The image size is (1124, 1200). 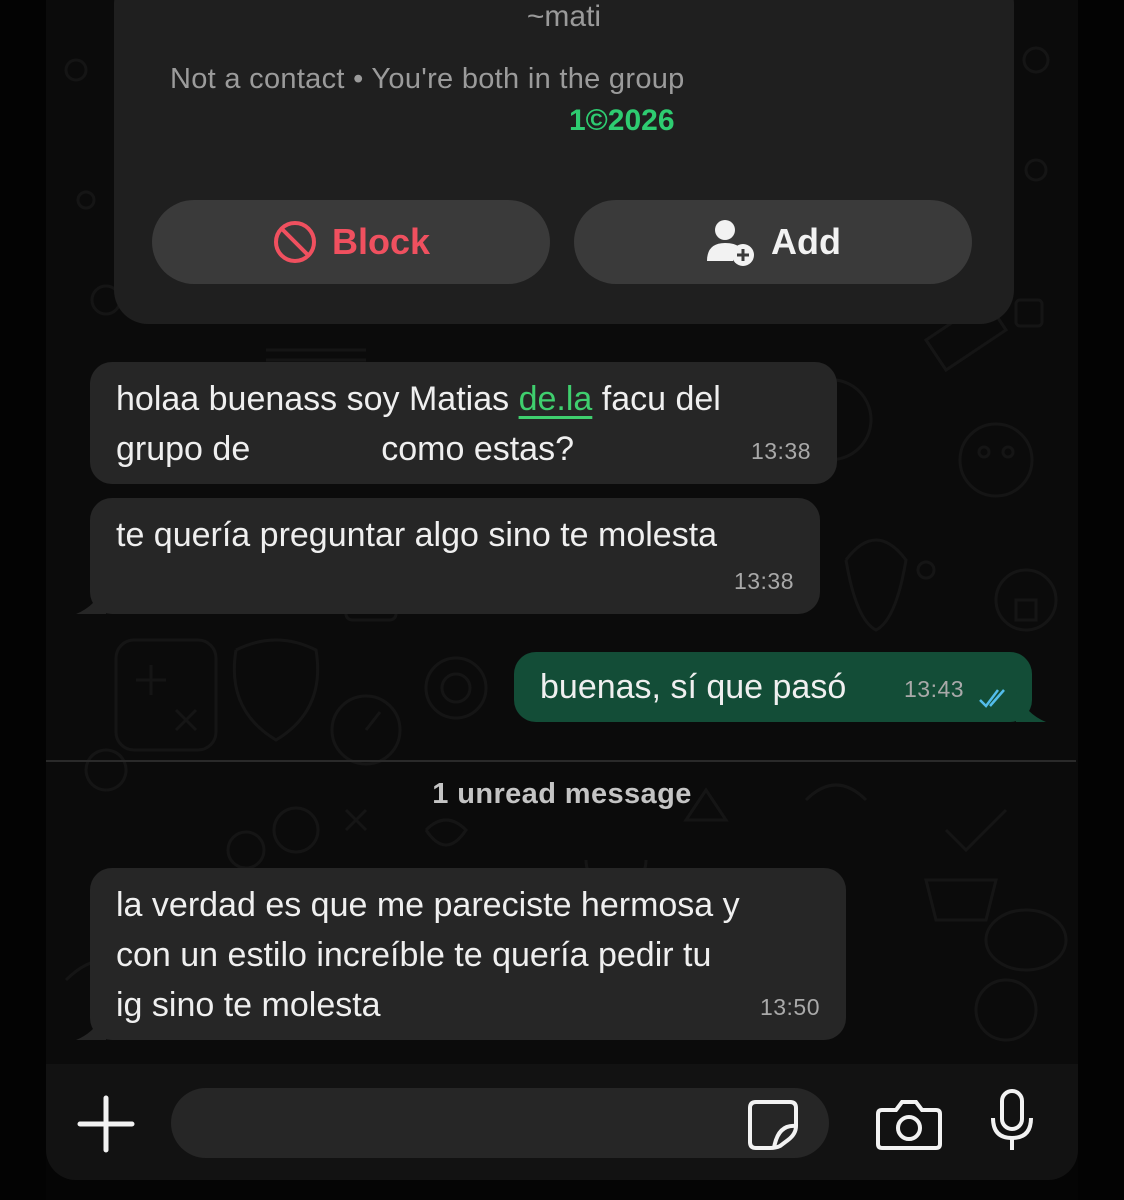 I want to click on message-text: grupo de como estas?, so click(x=463, y=449).